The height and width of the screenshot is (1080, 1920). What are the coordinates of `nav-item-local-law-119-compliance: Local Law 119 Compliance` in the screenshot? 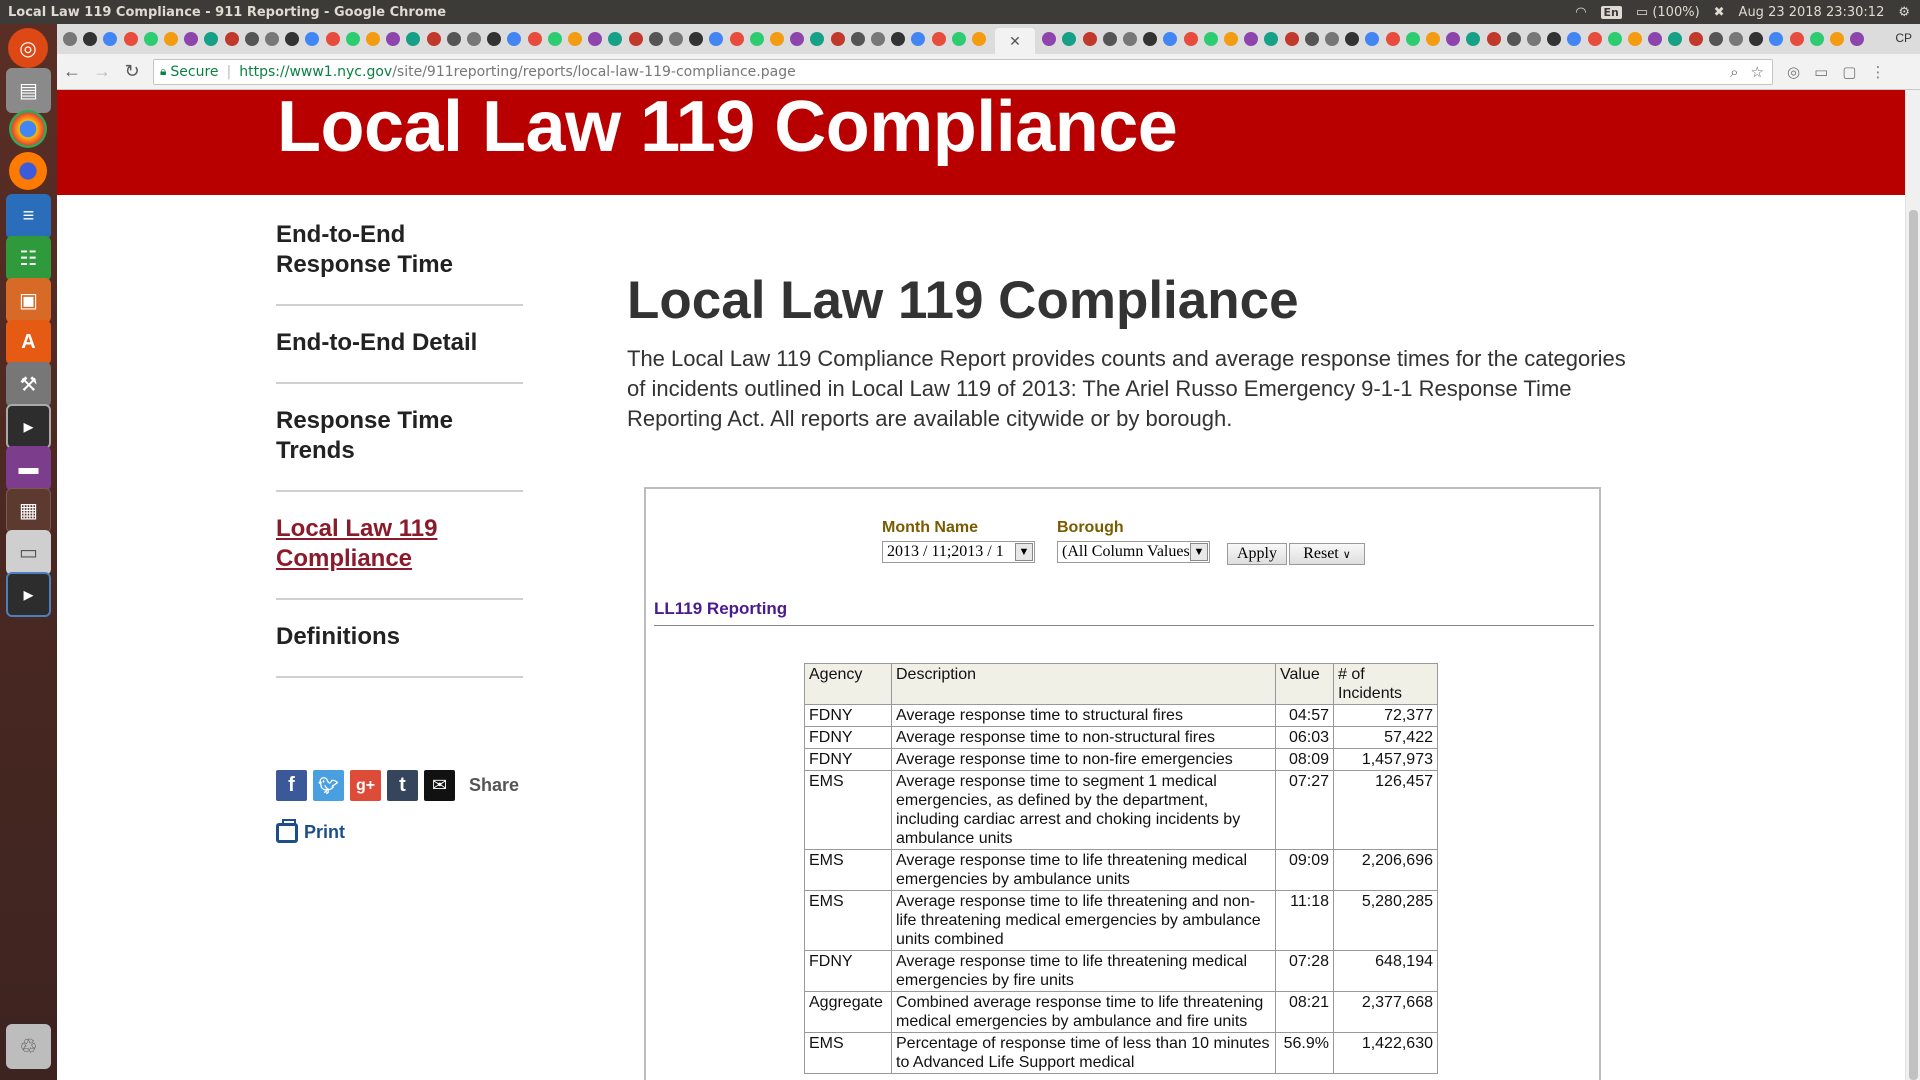 It's located at (399, 546).